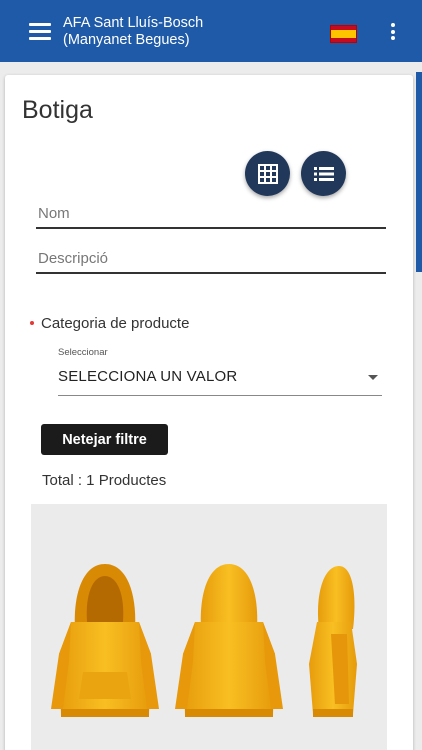 This screenshot has width=422, height=750. I want to click on select-value: SELECCIONA UN VALOR, so click(148, 376).